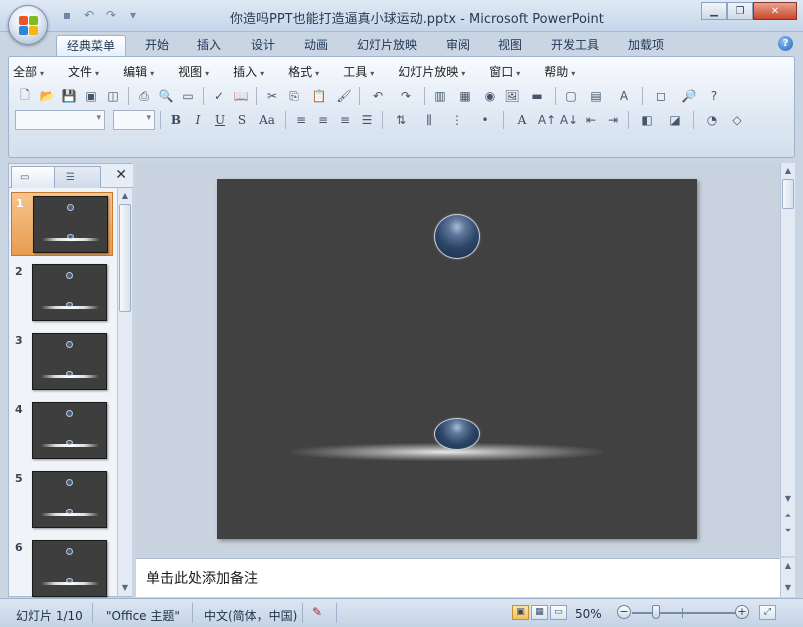  Describe the element at coordinates (613, 120) in the screenshot. I see `increase-indent-icon: ⇥` at that location.